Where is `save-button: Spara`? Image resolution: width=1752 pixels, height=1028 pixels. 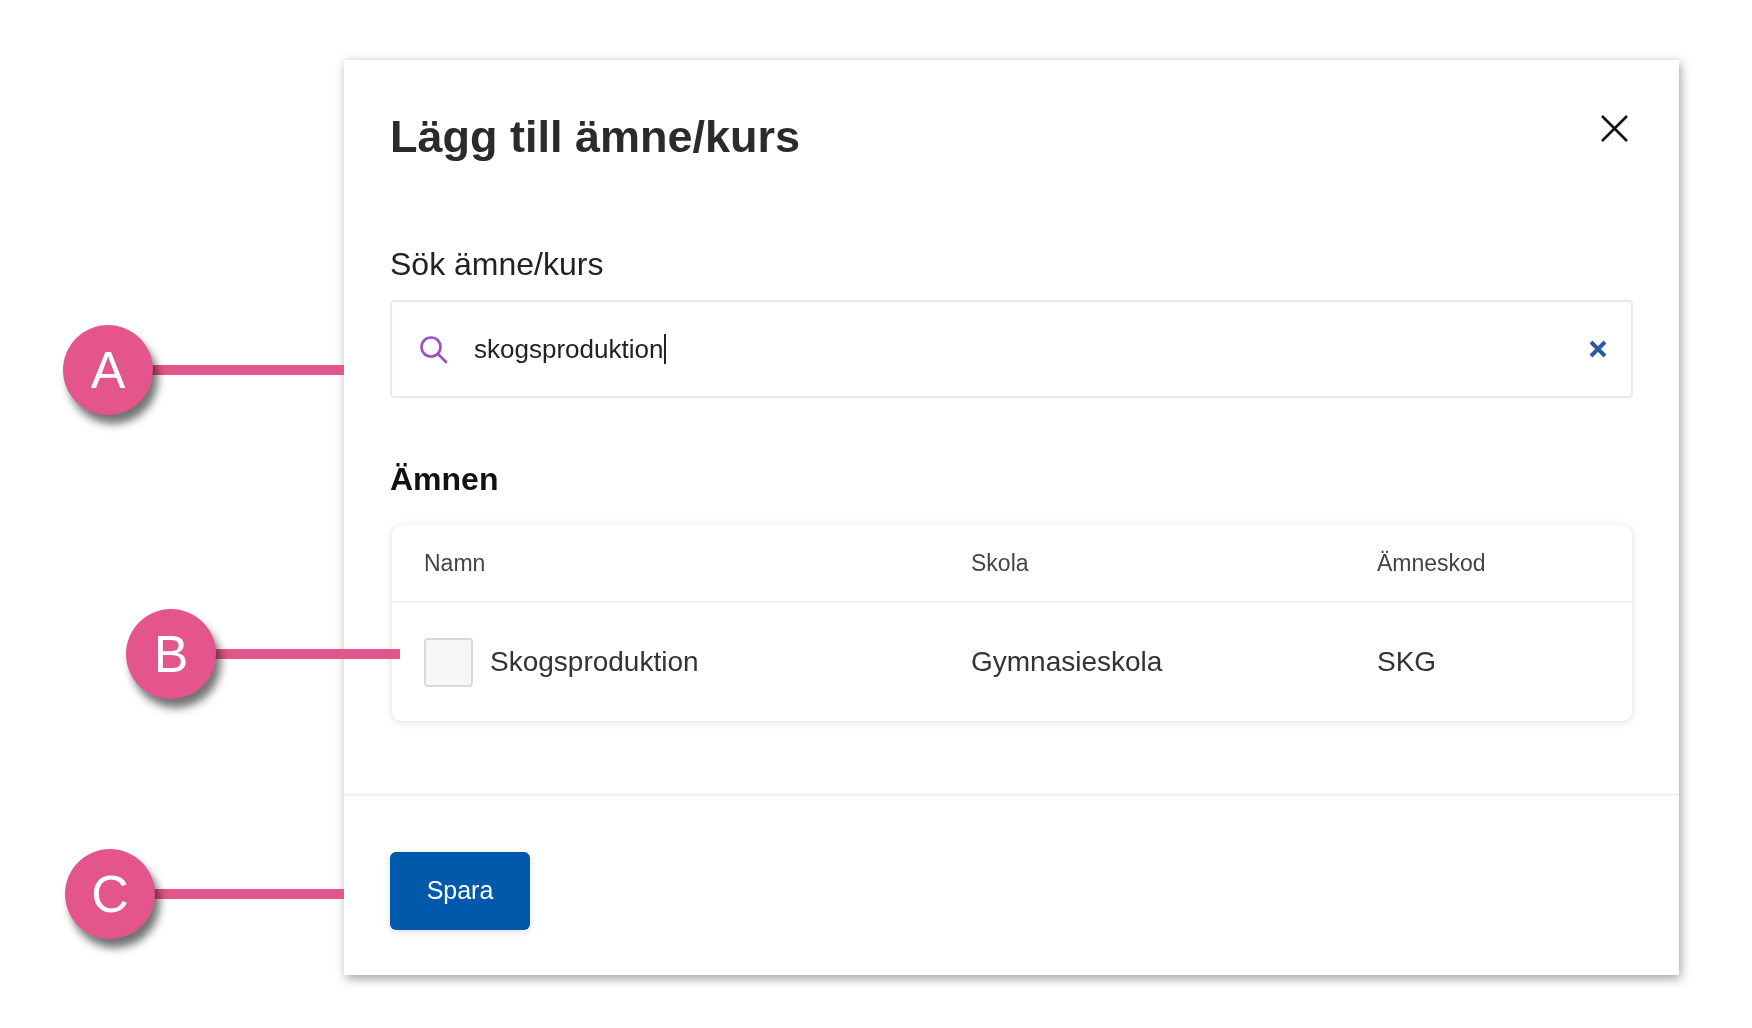
save-button: Spara is located at coordinates (460, 891).